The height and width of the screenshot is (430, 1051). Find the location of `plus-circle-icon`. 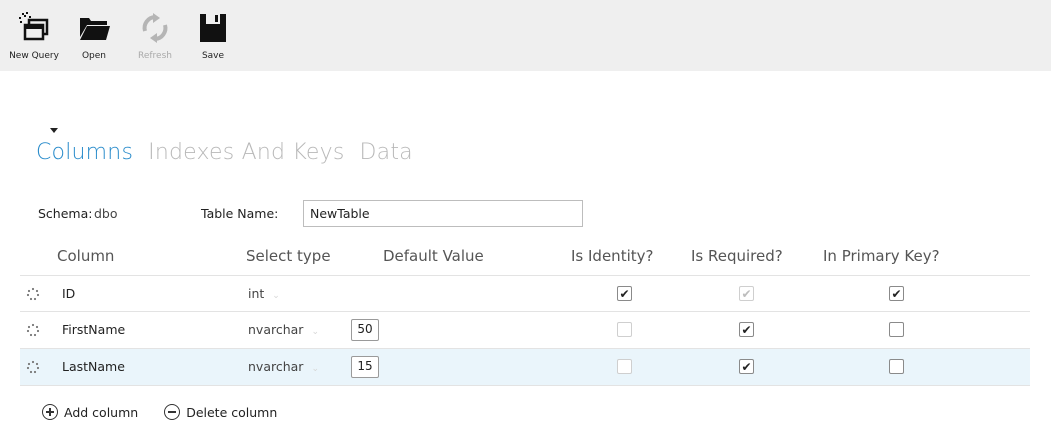

plus-circle-icon is located at coordinates (50, 412).